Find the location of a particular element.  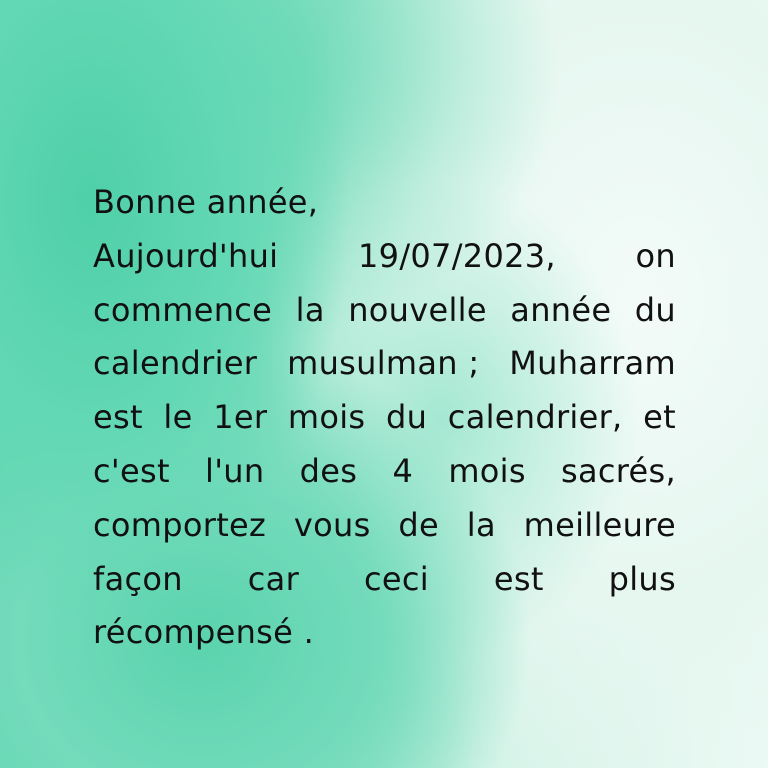

word: musulman ; is located at coordinates (383, 363).